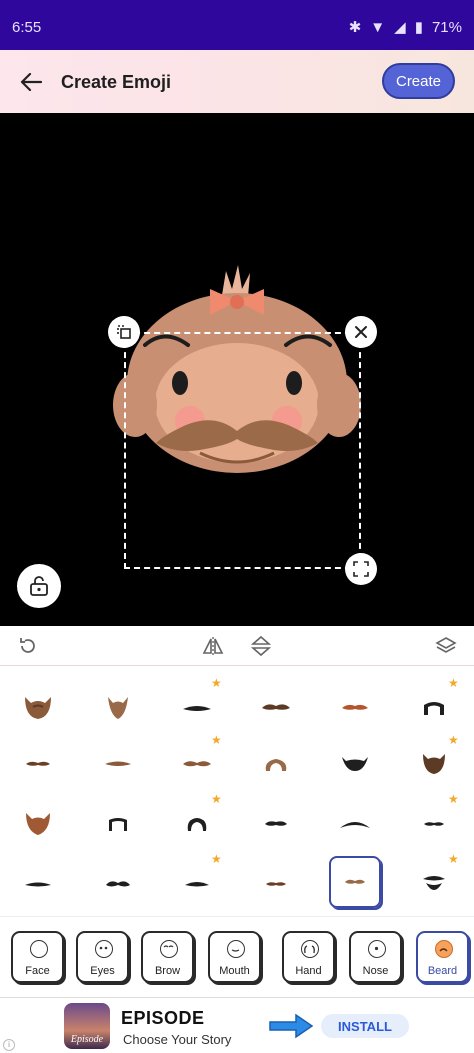  Describe the element at coordinates (167, 971) in the screenshot. I see `category-label: Brow` at that location.